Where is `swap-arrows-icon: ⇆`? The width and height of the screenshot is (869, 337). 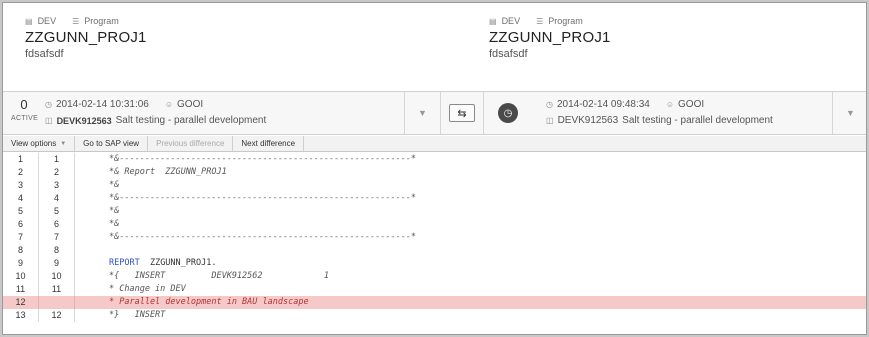 swap-arrows-icon: ⇆ is located at coordinates (462, 113).